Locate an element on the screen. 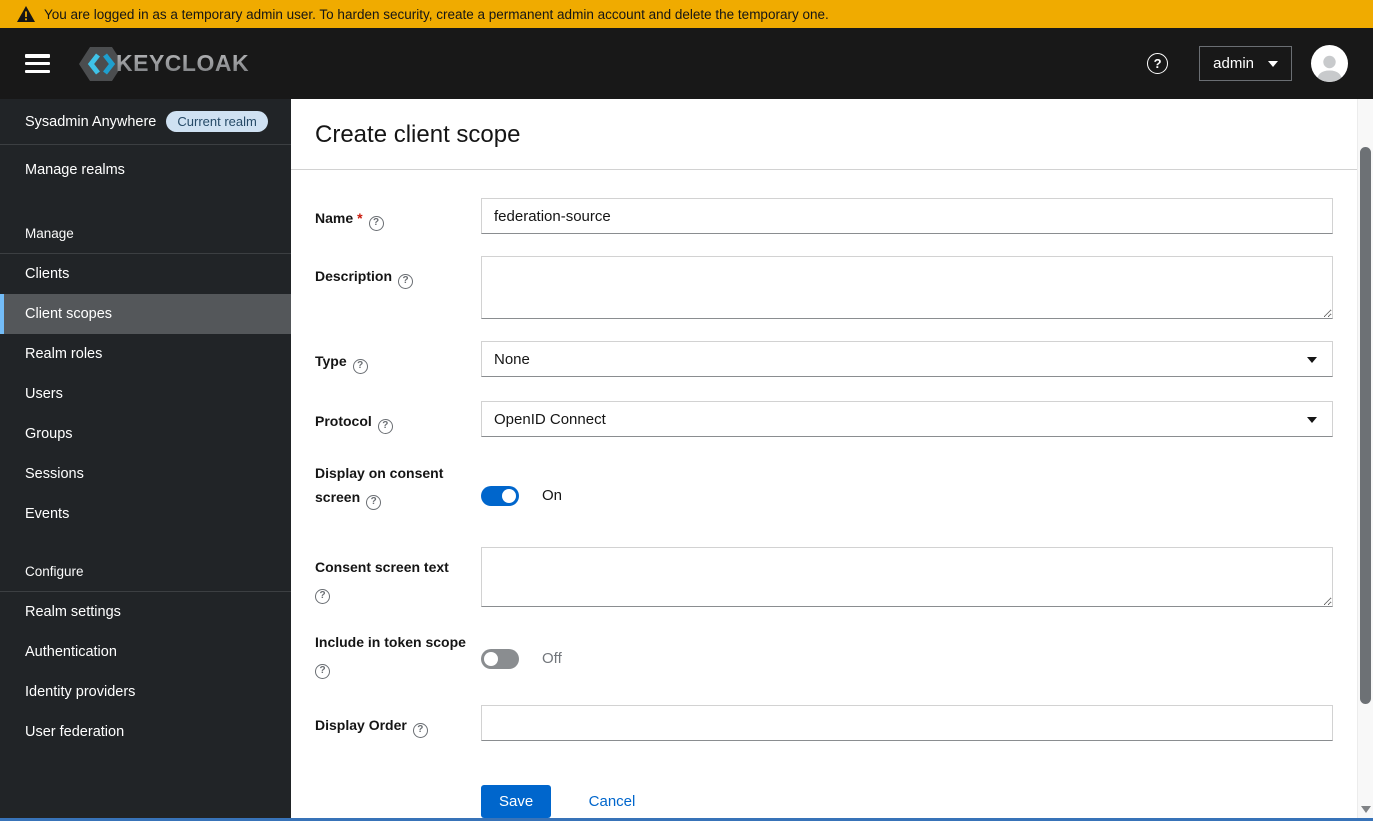 The width and height of the screenshot is (1373, 821). name-label: Name *? is located at coordinates (398, 216).